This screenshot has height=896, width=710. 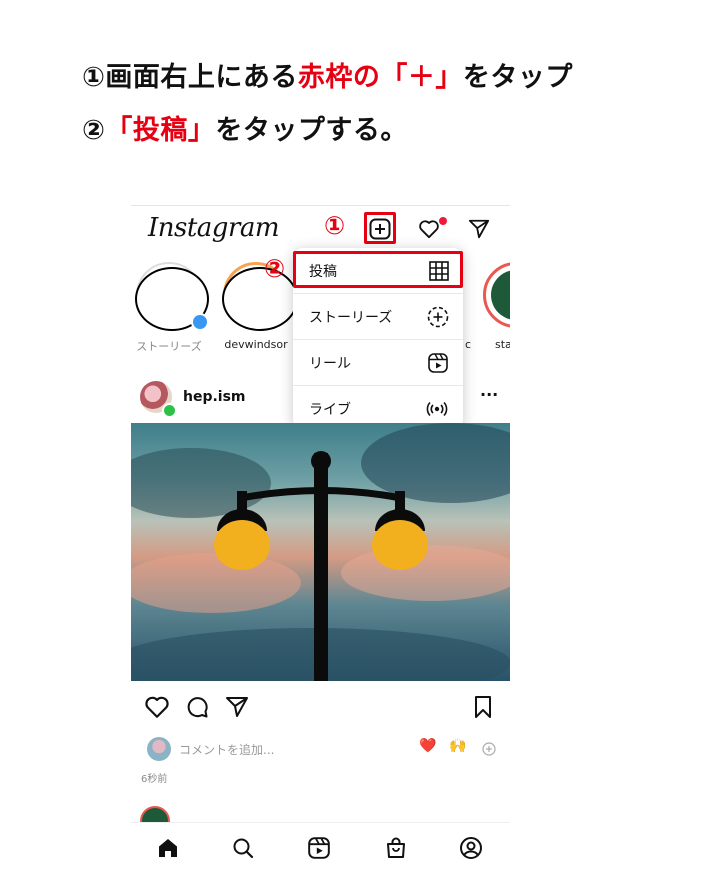 I want to click on instruction-1-suffix: をタップ, so click(x=517, y=77).